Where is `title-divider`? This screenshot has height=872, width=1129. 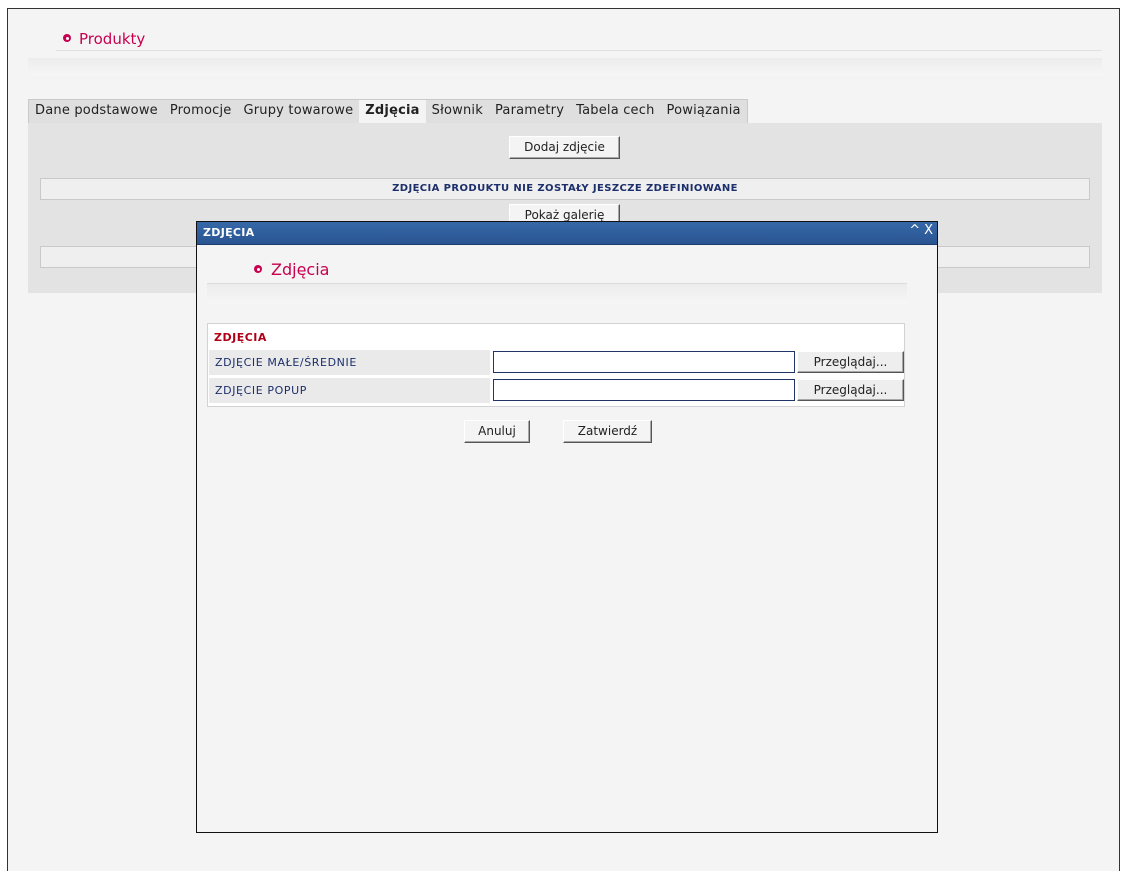
title-divider is located at coordinates (579, 50).